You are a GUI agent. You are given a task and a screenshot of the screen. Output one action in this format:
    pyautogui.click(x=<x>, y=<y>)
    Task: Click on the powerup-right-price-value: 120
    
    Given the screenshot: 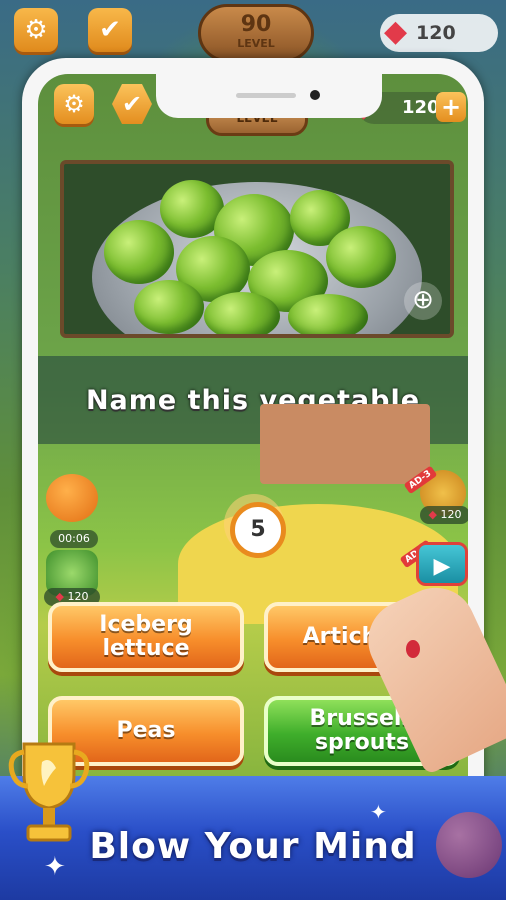 What is the action you would take?
    pyautogui.click(x=451, y=514)
    